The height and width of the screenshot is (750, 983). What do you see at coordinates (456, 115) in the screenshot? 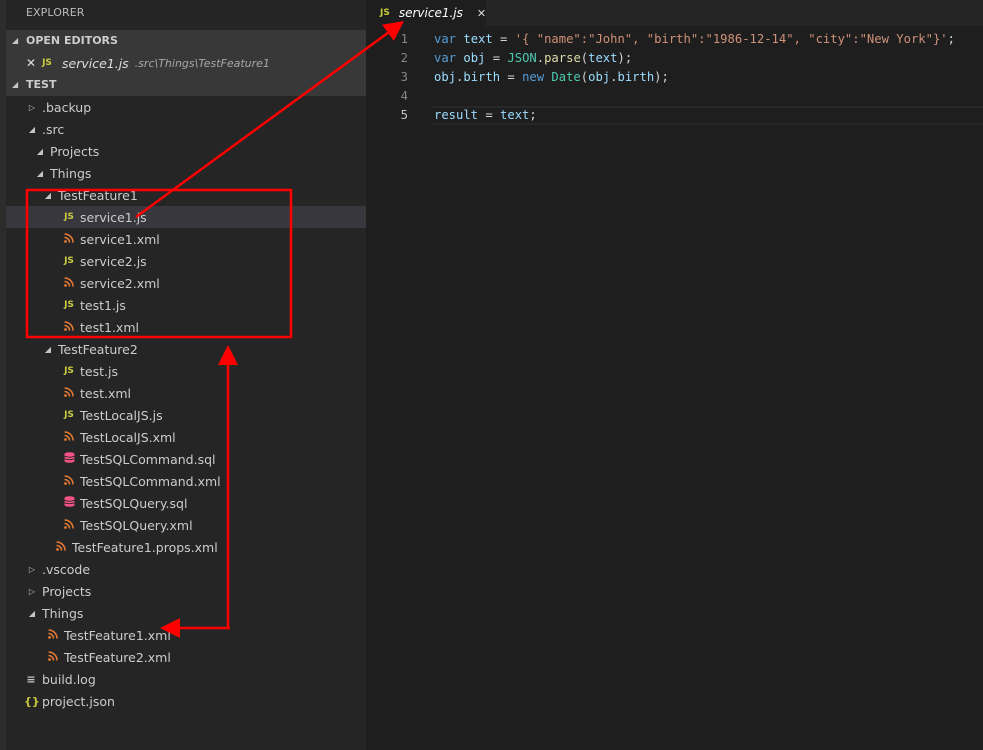
I see `code-token: result` at bounding box center [456, 115].